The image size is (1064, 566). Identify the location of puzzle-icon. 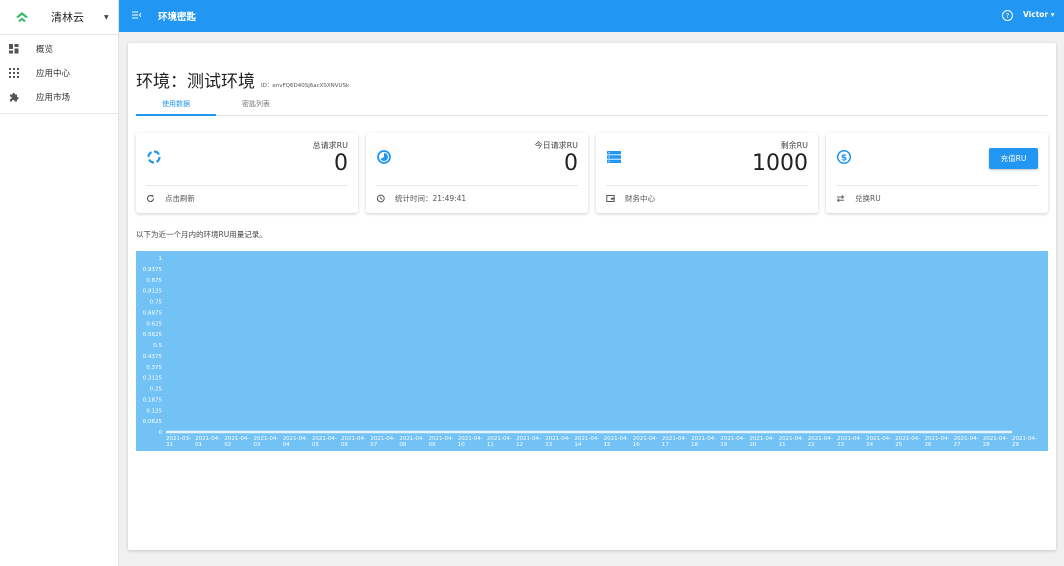
(14, 97).